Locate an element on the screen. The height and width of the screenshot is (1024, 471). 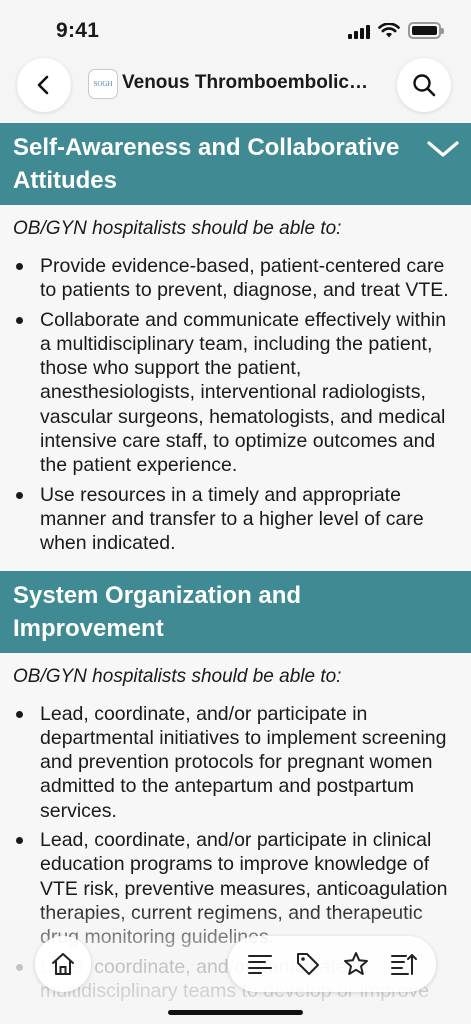
home-indicator is located at coordinates (235, 1012).